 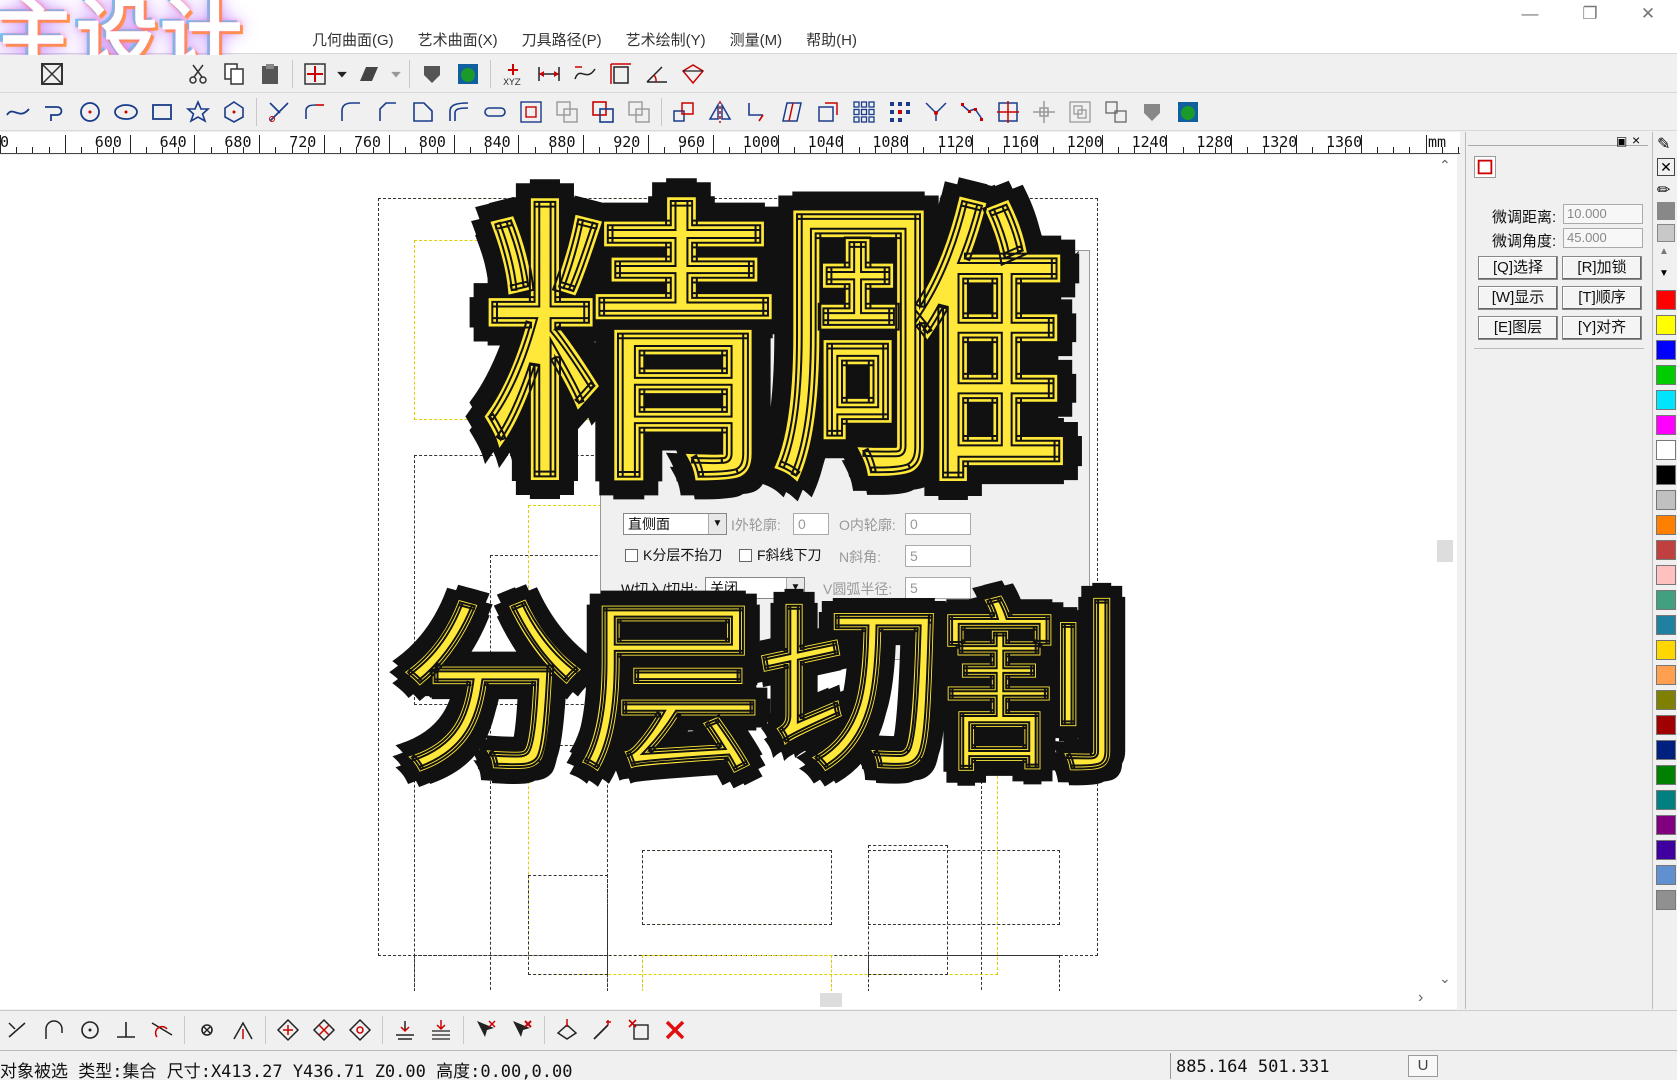 I want to click on chamfer-arc-icon, so click(x=387, y=112).